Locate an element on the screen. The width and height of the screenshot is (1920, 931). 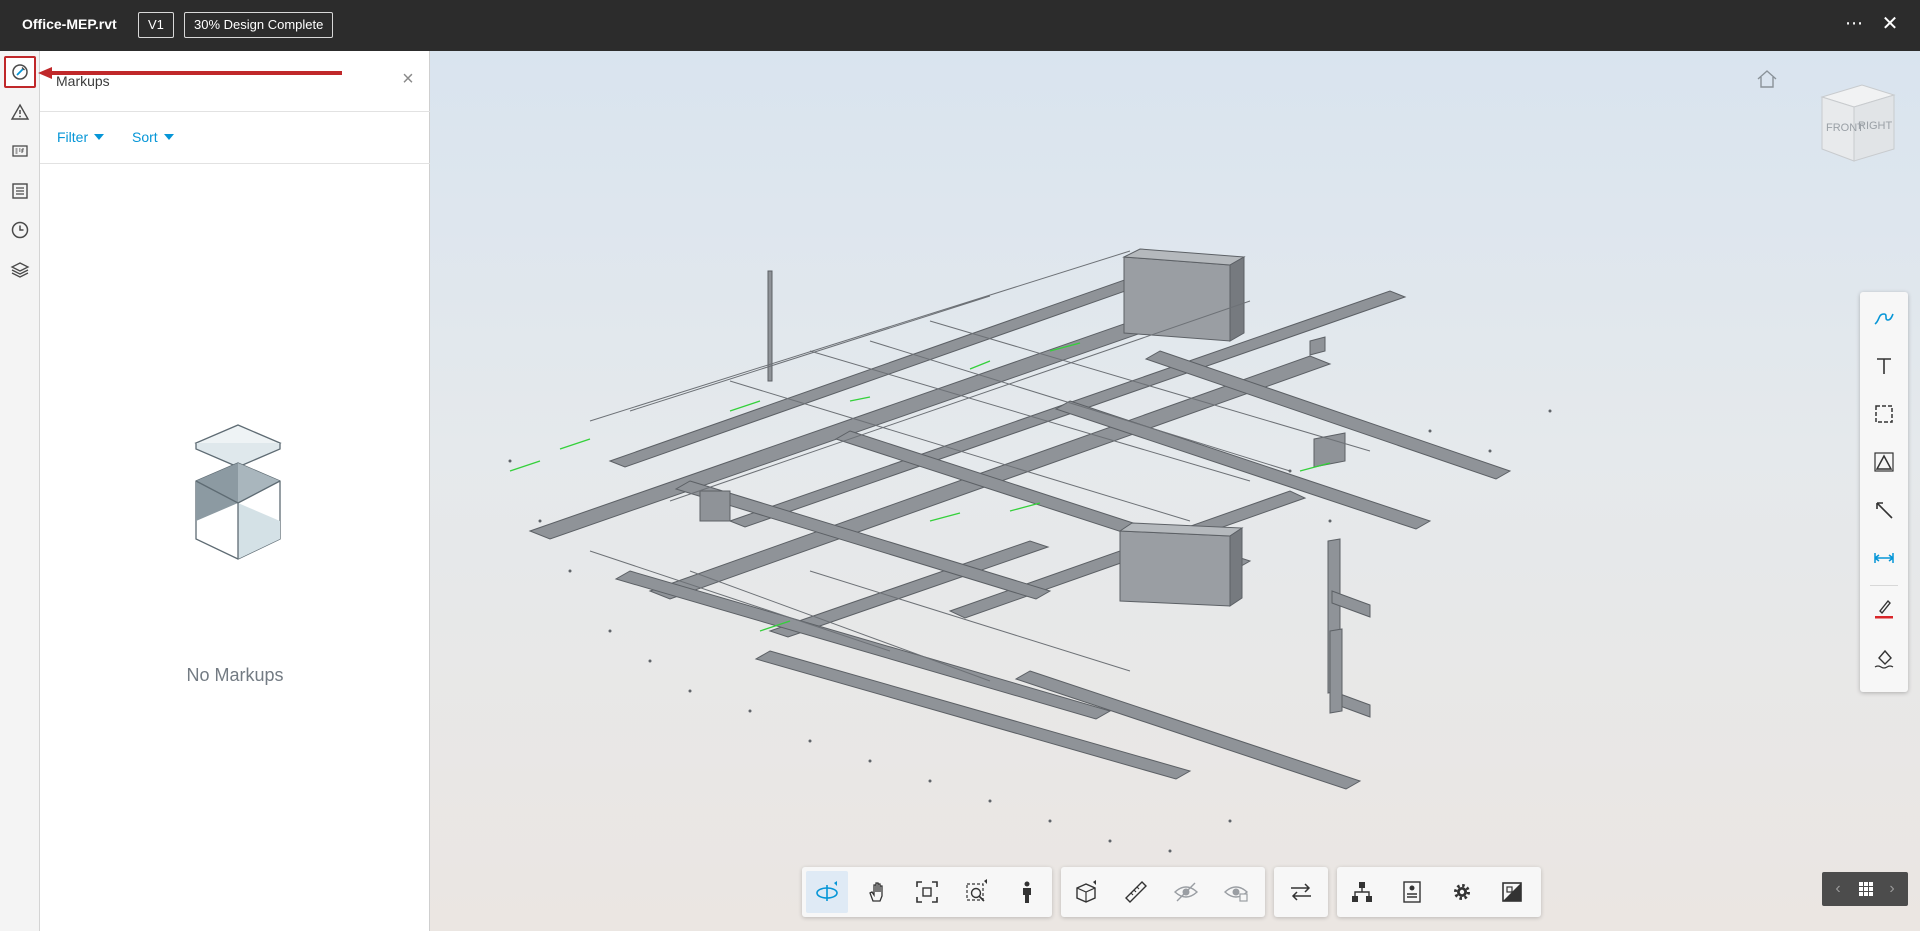
settings-icon is located at coordinates (1462, 892).